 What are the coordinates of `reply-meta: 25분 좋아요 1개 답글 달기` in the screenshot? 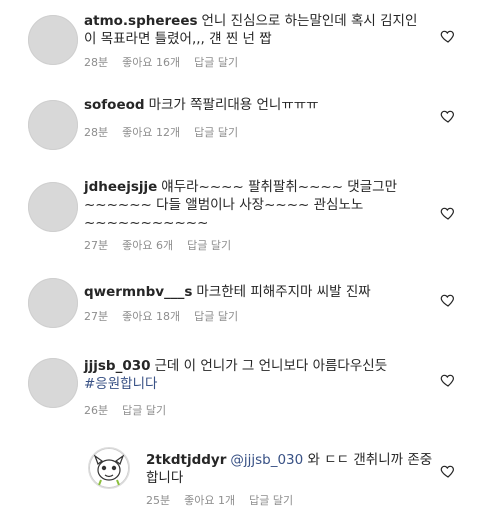 It's located at (226, 500).